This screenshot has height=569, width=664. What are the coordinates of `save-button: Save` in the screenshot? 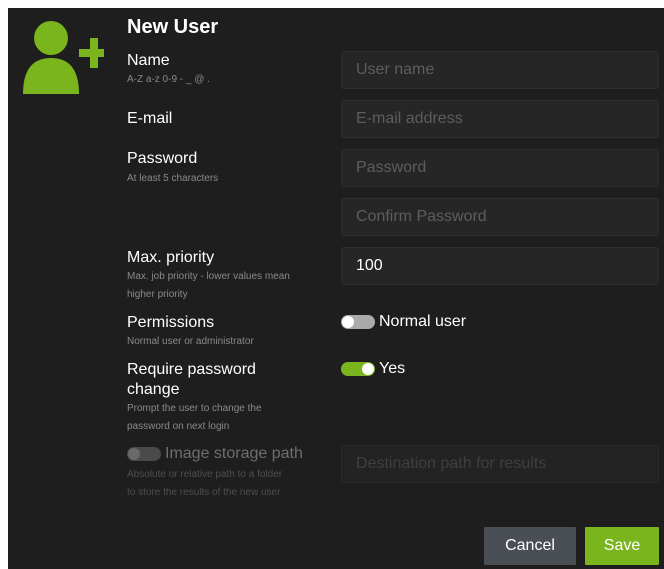 It's located at (622, 546).